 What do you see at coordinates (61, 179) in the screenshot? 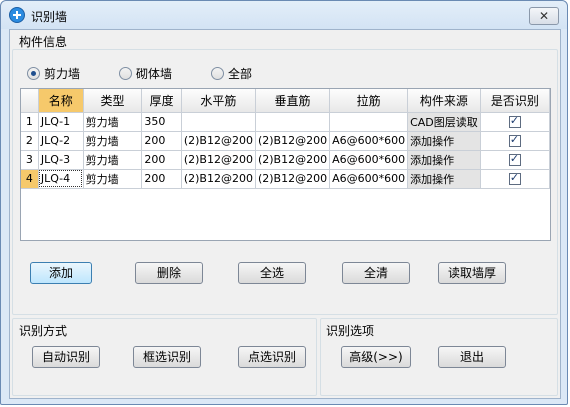
I see `cell-name: JLQ-4` at bounding box center [61, 179].